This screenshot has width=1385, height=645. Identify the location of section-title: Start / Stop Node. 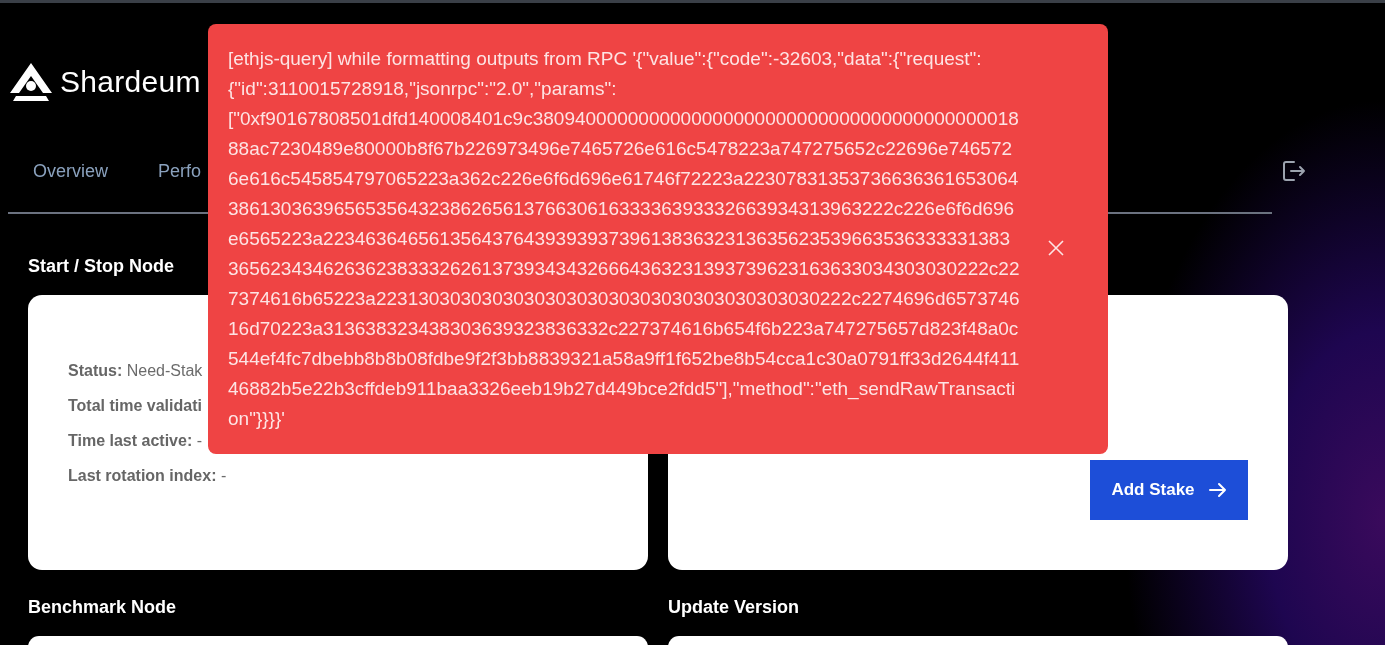
(101, 266).